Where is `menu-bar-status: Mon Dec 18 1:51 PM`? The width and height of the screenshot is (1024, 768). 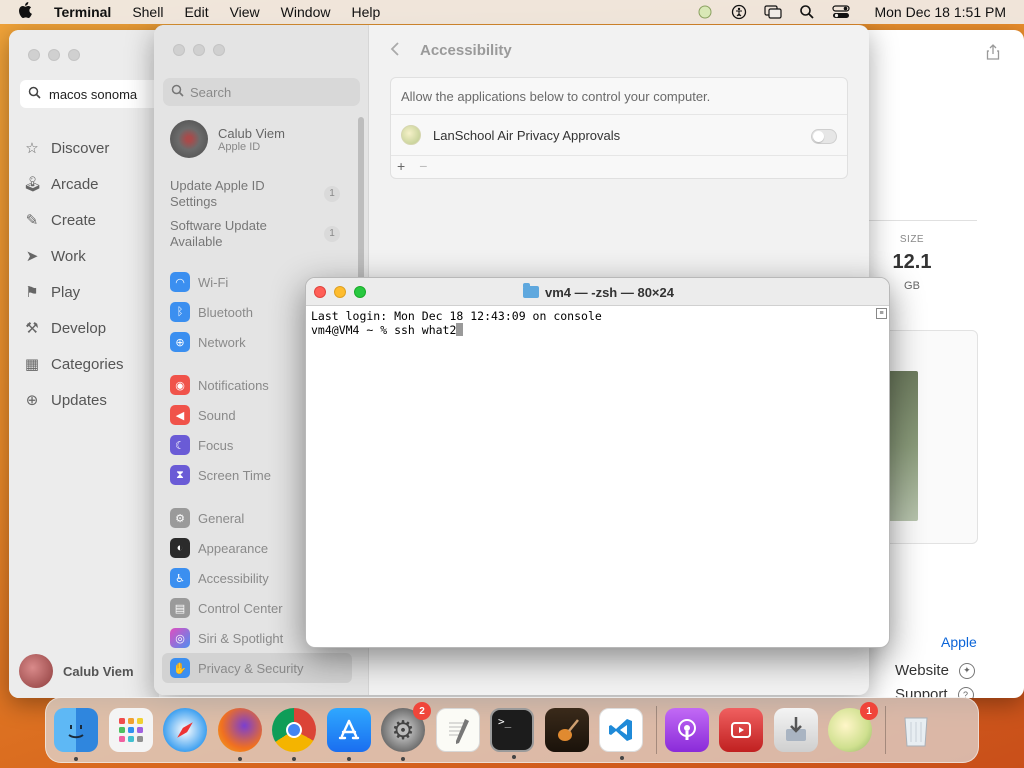
menu-bar-status: Mon Dec 18 1:51 PM is located at coordinates (855, 12).